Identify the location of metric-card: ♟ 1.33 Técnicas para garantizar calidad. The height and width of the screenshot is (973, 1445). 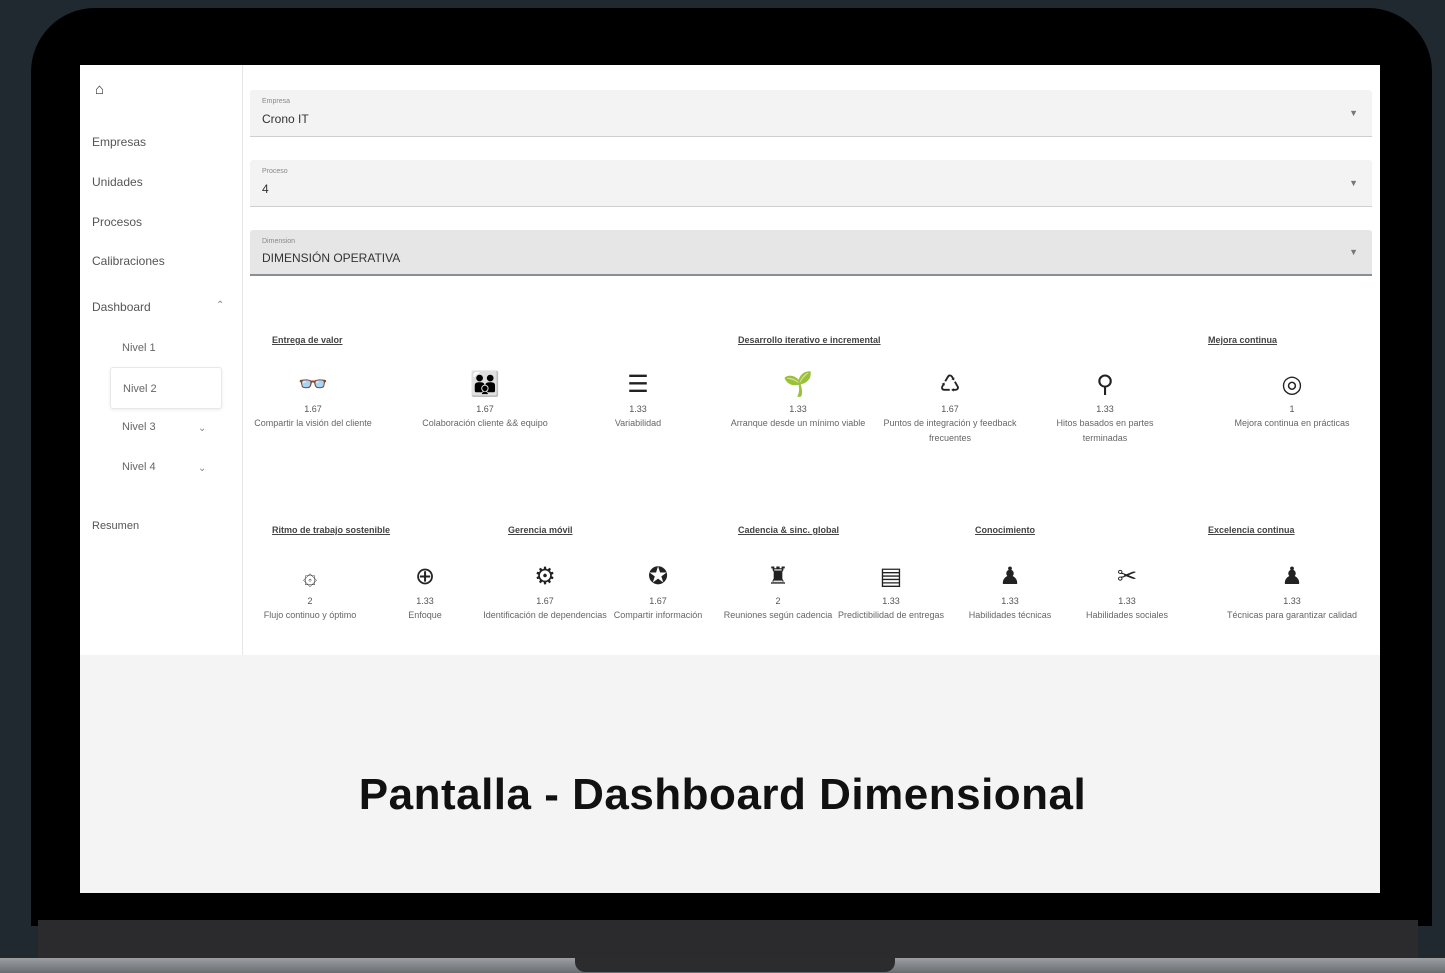
(1292, 592).